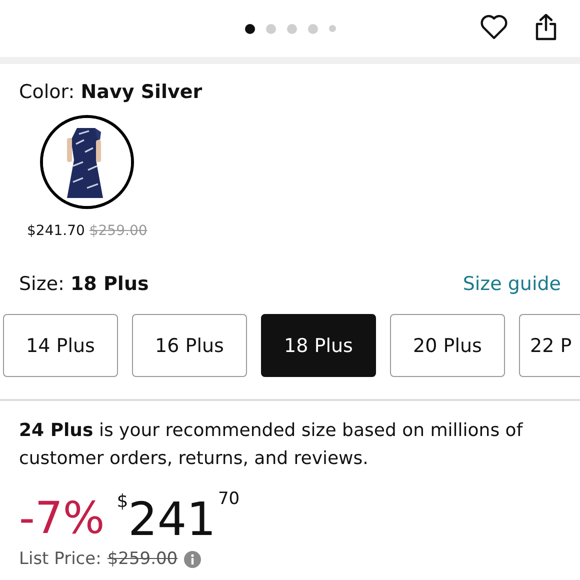  Describe the element at coordinates (318, 345) in the screenshot. I see `size-option: 18 Plus` at that location.